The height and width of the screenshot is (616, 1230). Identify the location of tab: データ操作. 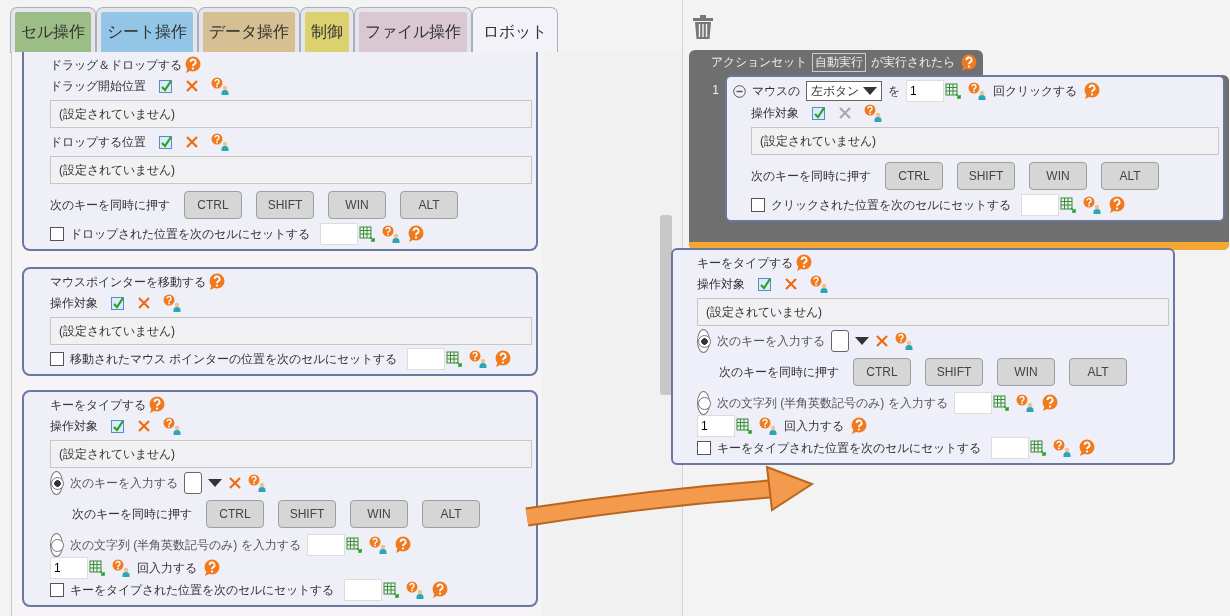
(249, 30).